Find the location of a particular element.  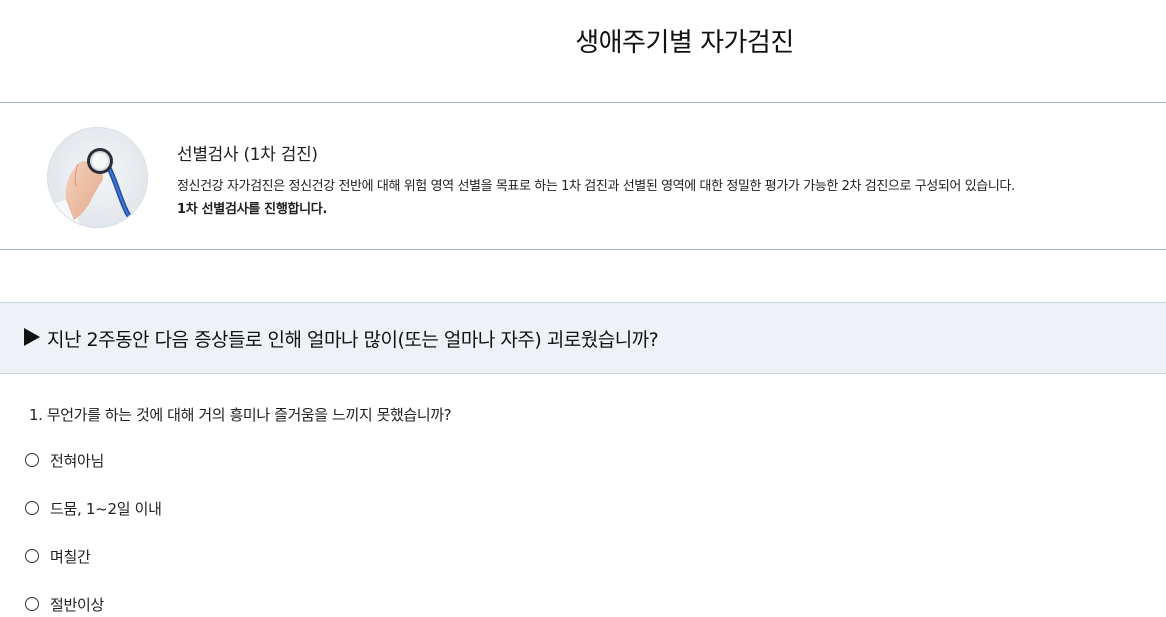

option-label: 절반이상 is located at coordinates (77, 604).